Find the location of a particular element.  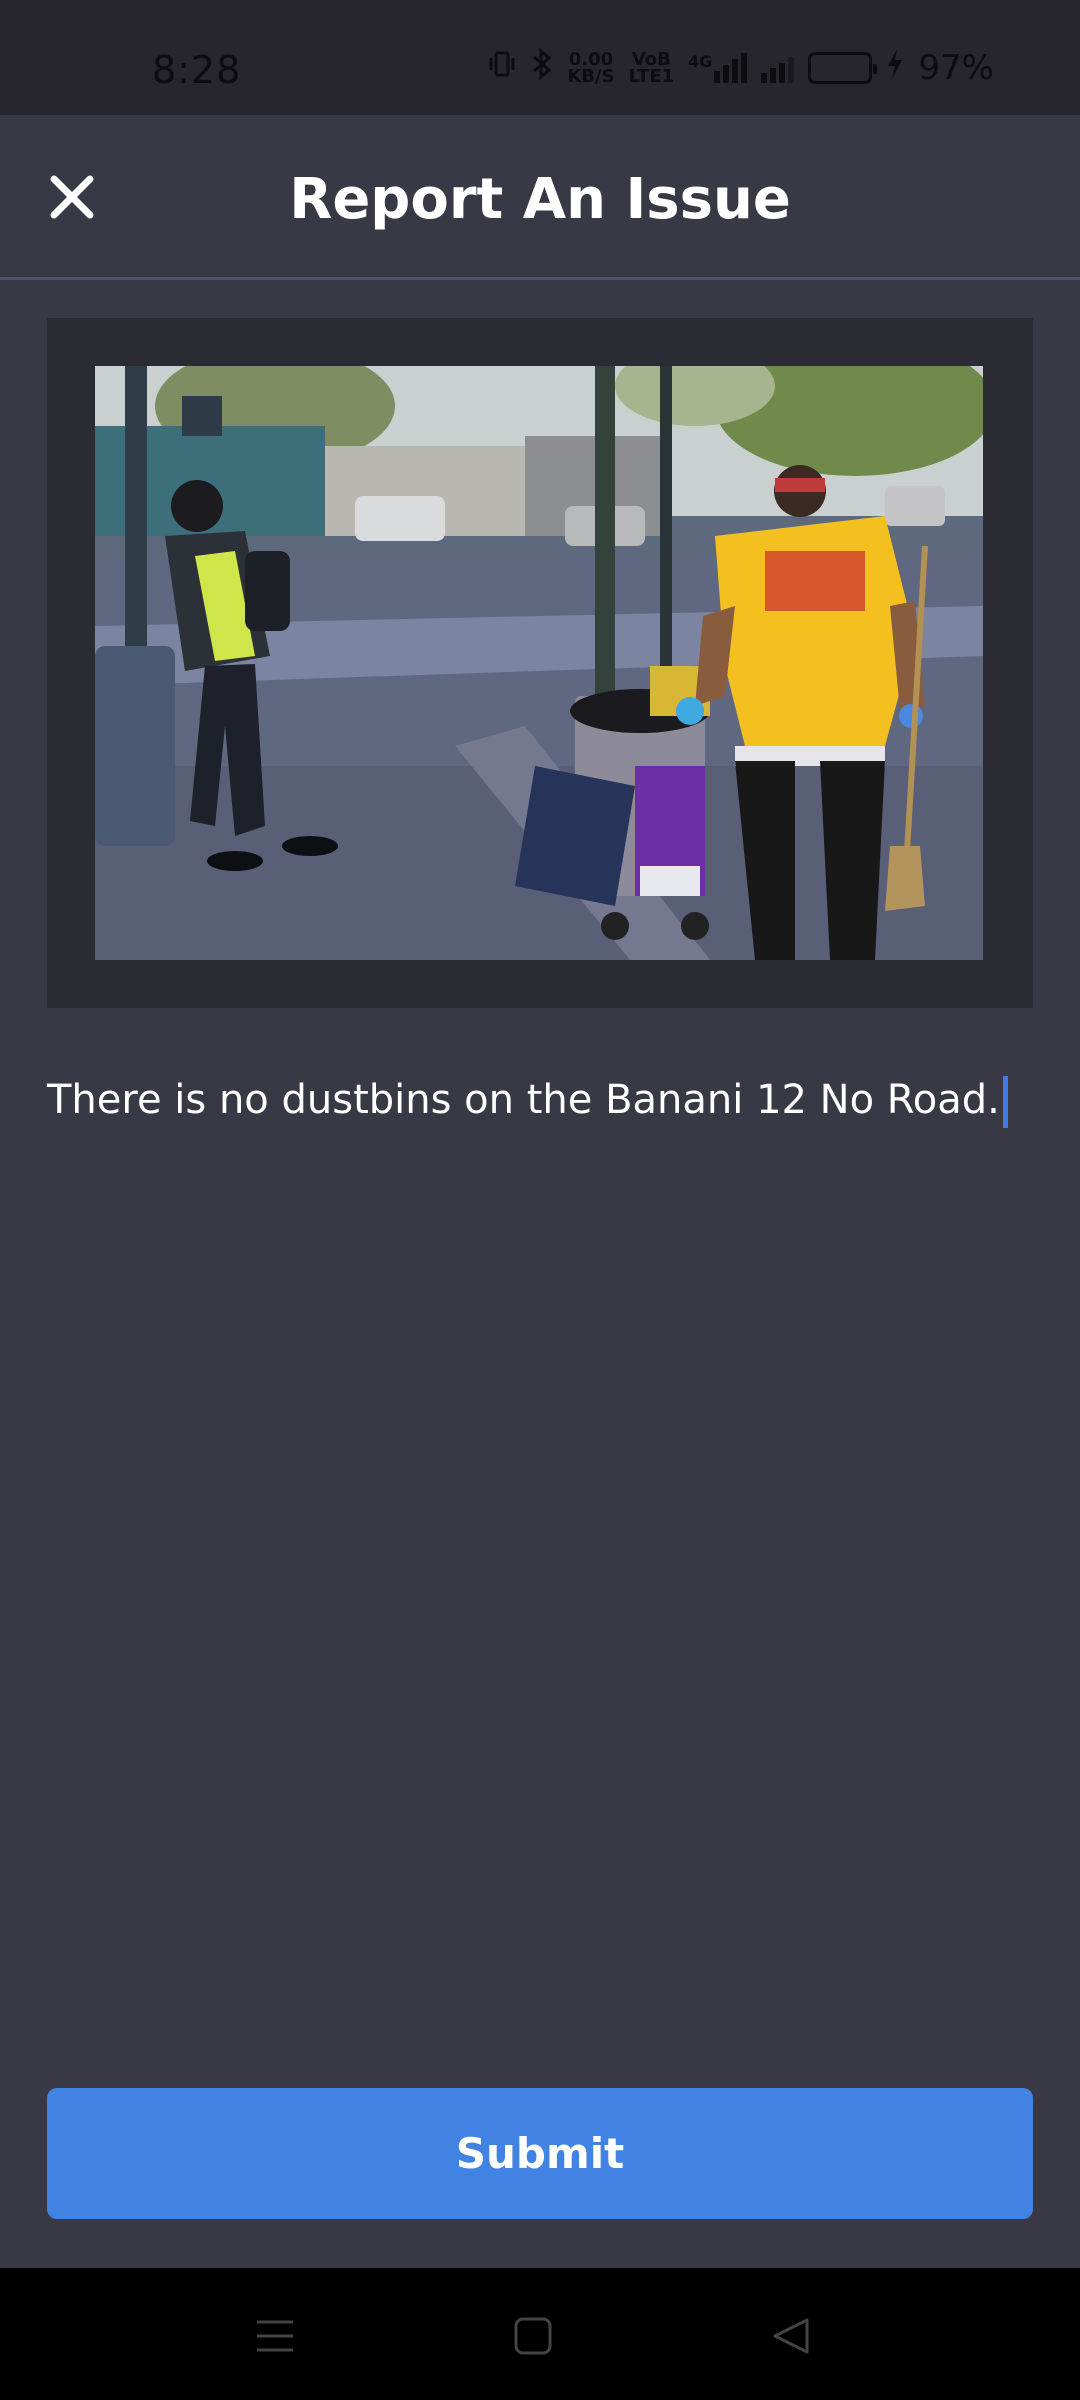

signal-icon: 4G is located at coordinates (718, 68).